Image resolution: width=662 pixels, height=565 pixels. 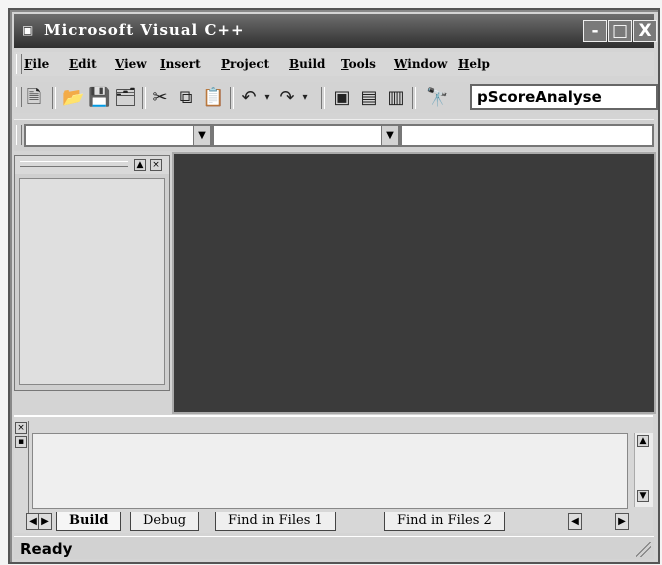 I want to click on undo-icon: ↶, so click(x=249, y=98).